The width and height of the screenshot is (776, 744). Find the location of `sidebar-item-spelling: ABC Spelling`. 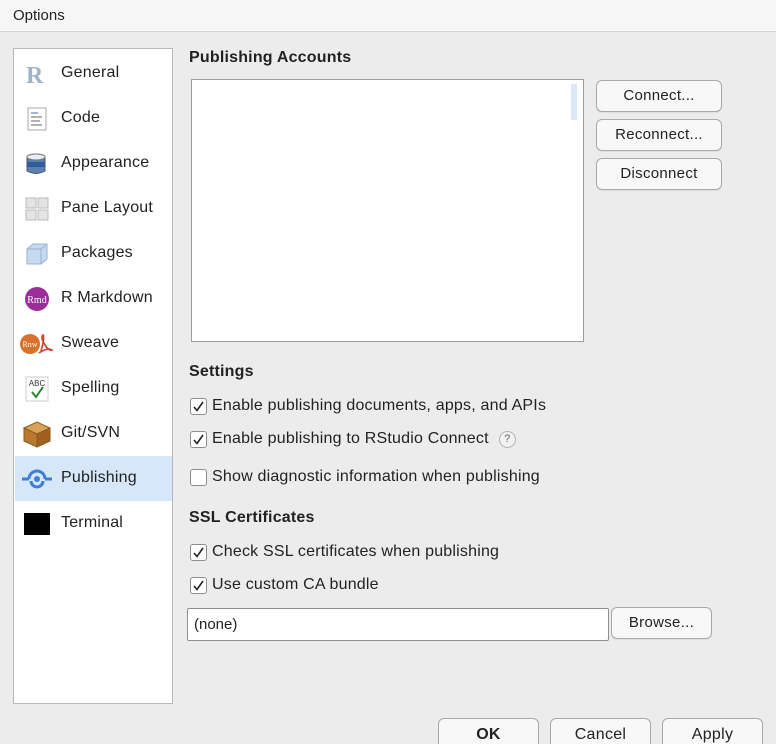

sidebar-item-spelling: ABC Spelling is located at coordinates (93, 388).